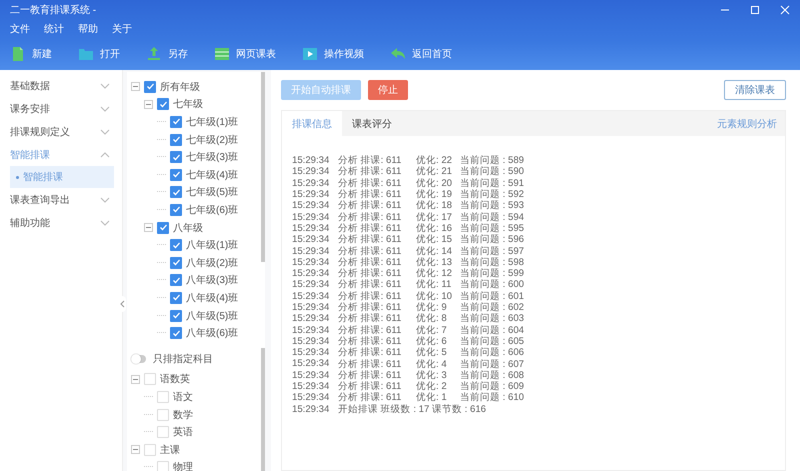 The height and width of the screenshot is (471, 800). What do you see at coordinates (122, 29) in the screenshot?
I see `menu-item: 关于` at bounding box center [122, 29].